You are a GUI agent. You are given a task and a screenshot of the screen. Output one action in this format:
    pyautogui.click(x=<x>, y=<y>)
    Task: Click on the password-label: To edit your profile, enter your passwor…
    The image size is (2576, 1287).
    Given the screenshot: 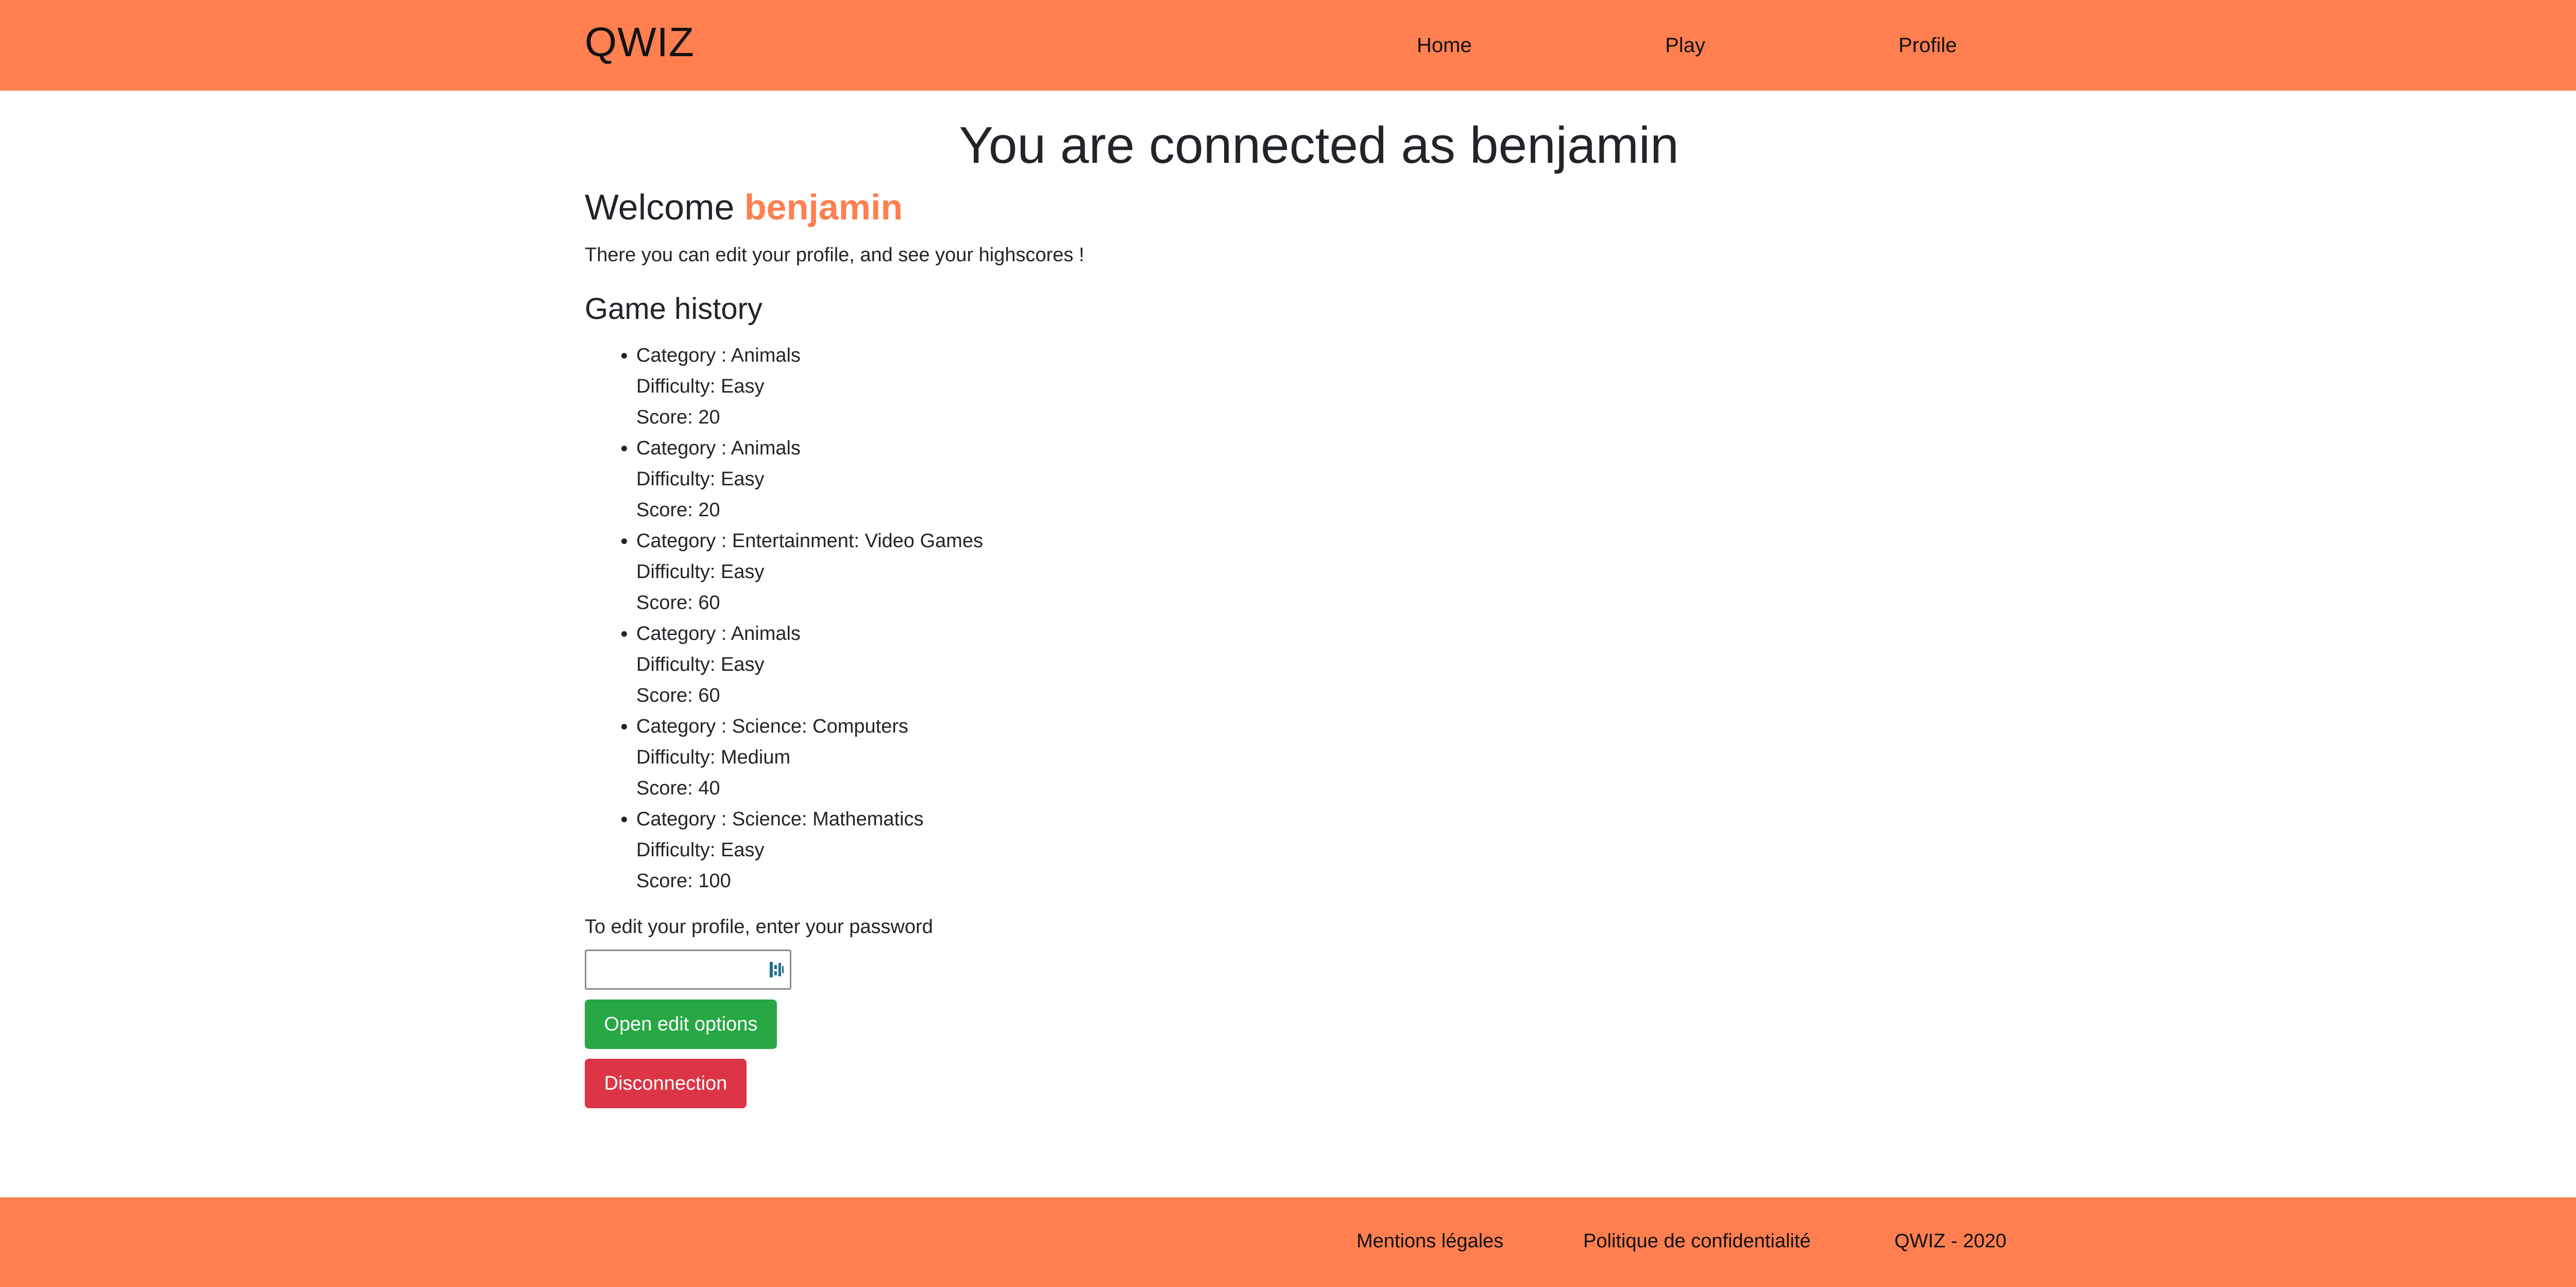 What is the action you would take?
    pyautogui.click(x=759, y=927)
    